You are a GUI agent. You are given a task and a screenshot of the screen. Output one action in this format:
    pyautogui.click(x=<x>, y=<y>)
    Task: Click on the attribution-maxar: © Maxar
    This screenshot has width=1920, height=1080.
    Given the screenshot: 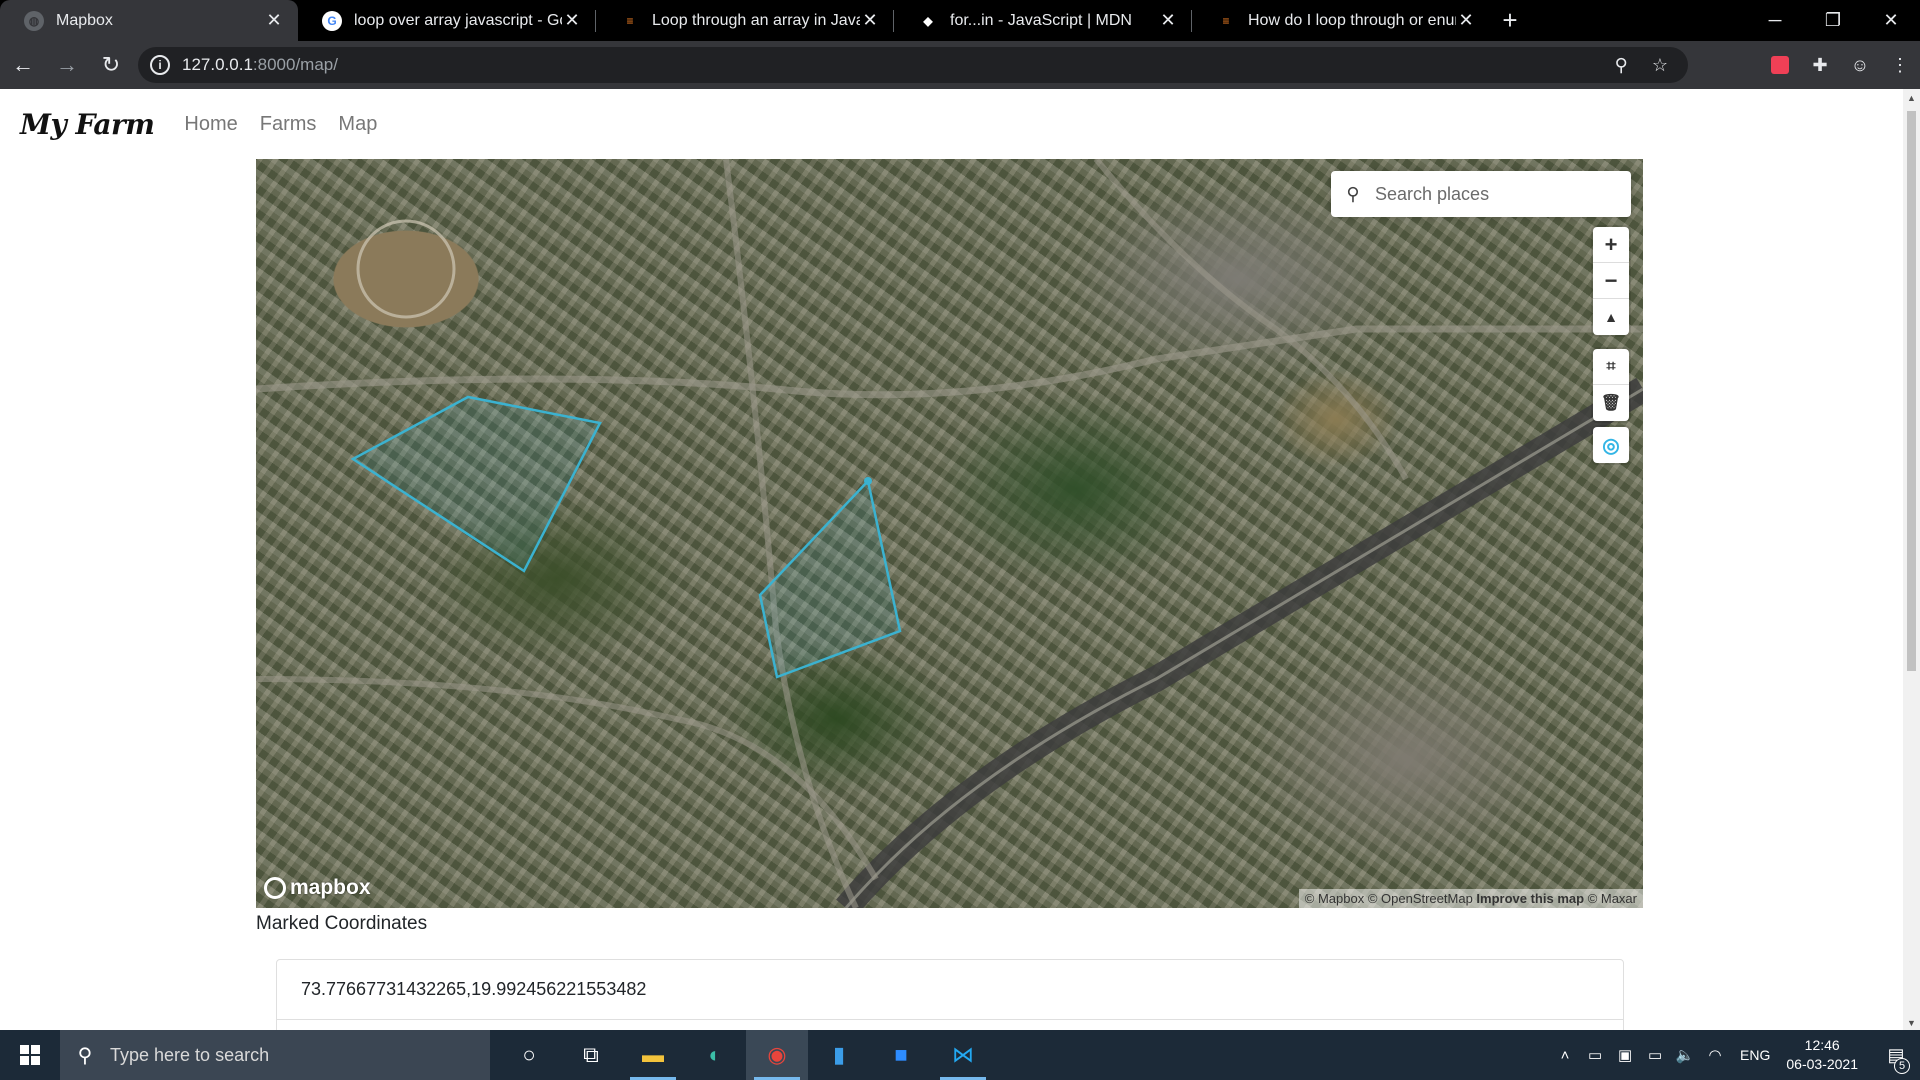 What is the action you would take?
    pyautogui.click(x=1612, y=898)
    